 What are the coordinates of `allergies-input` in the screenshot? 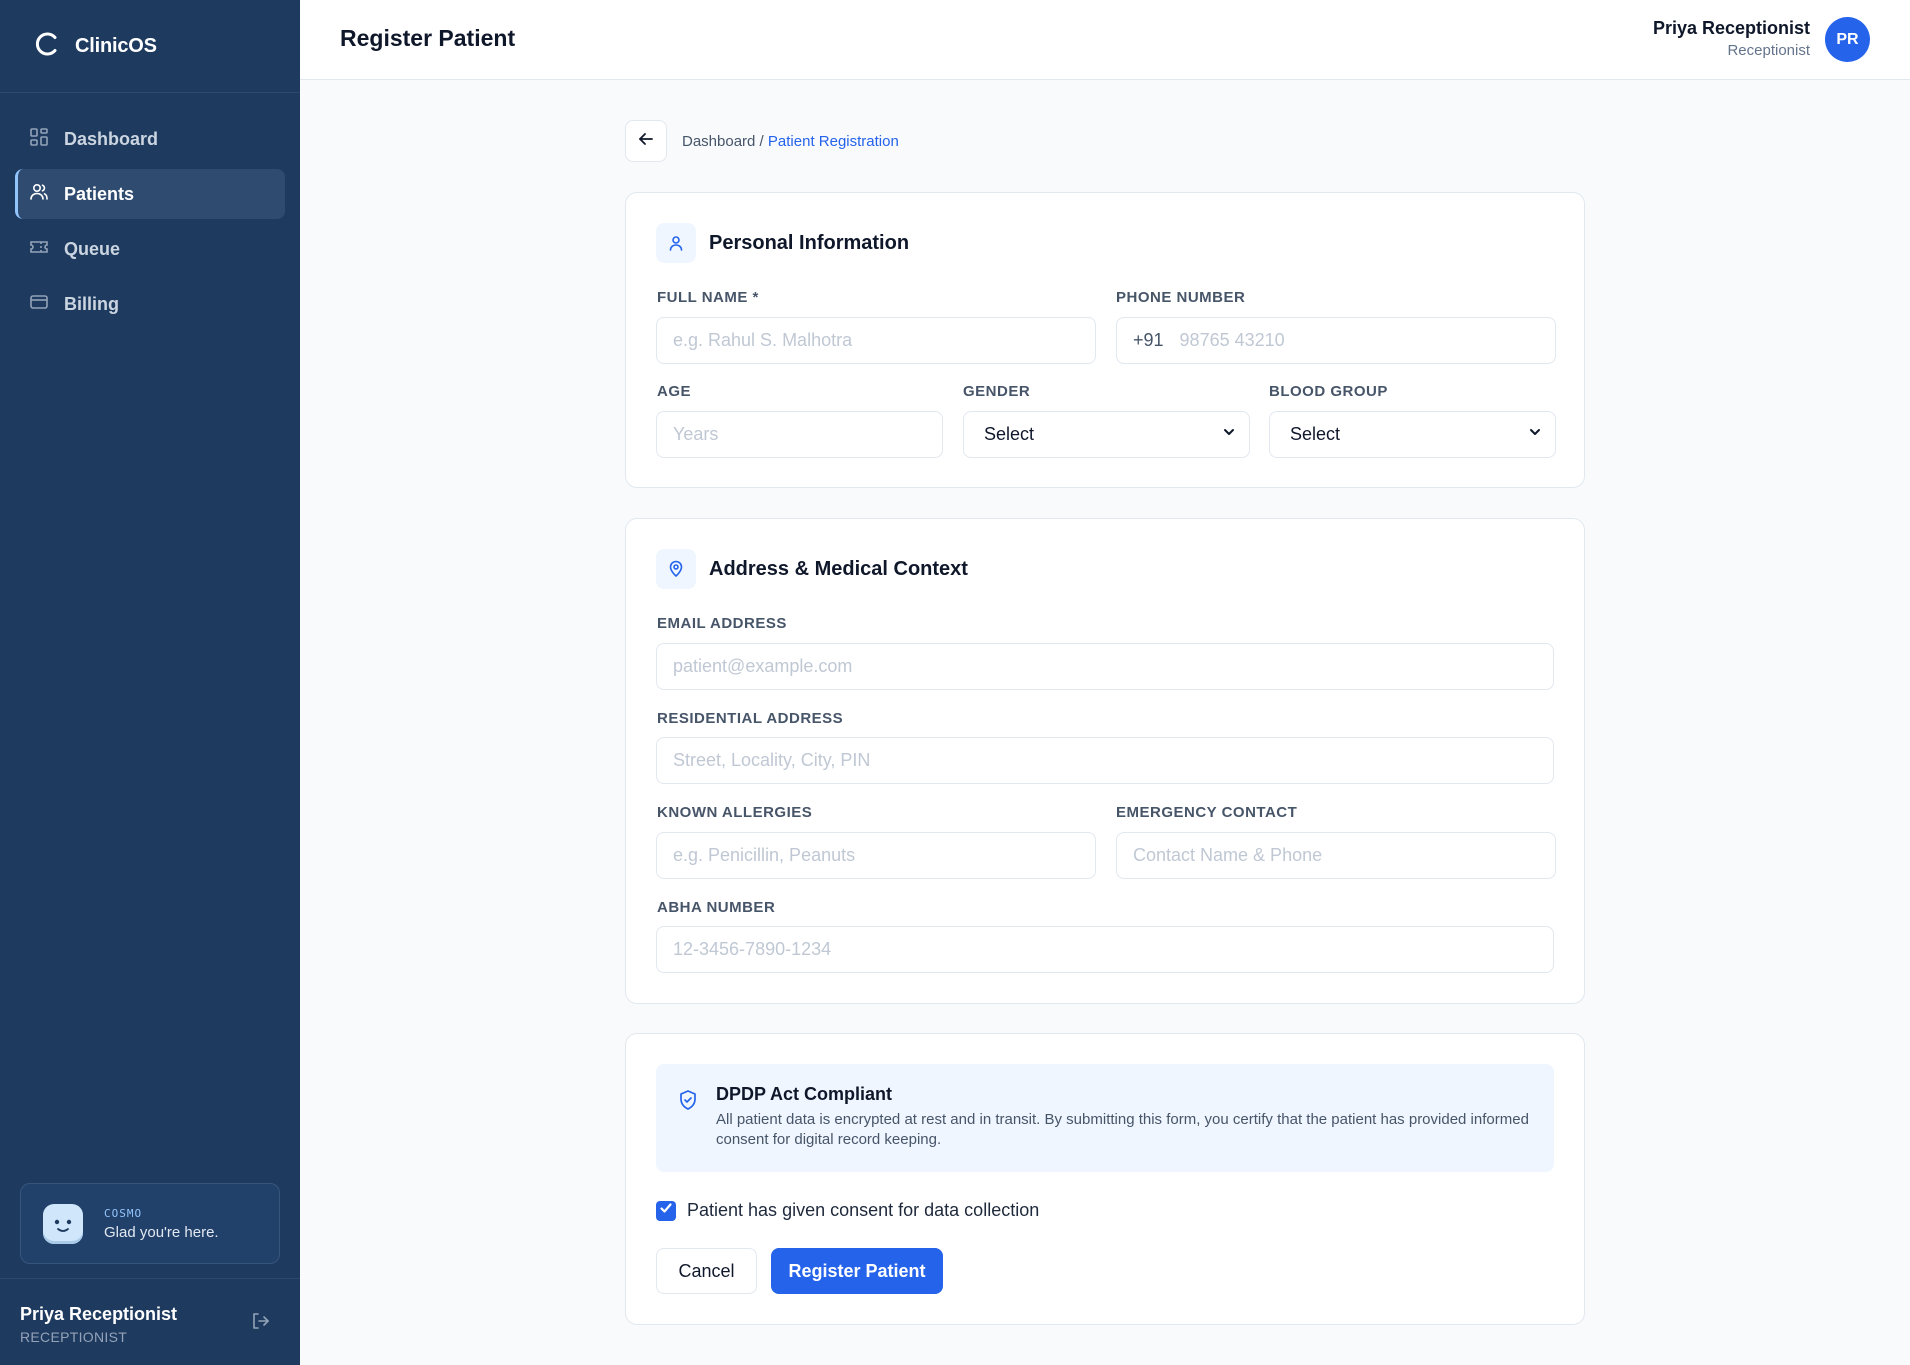 It's located at (876, 855).